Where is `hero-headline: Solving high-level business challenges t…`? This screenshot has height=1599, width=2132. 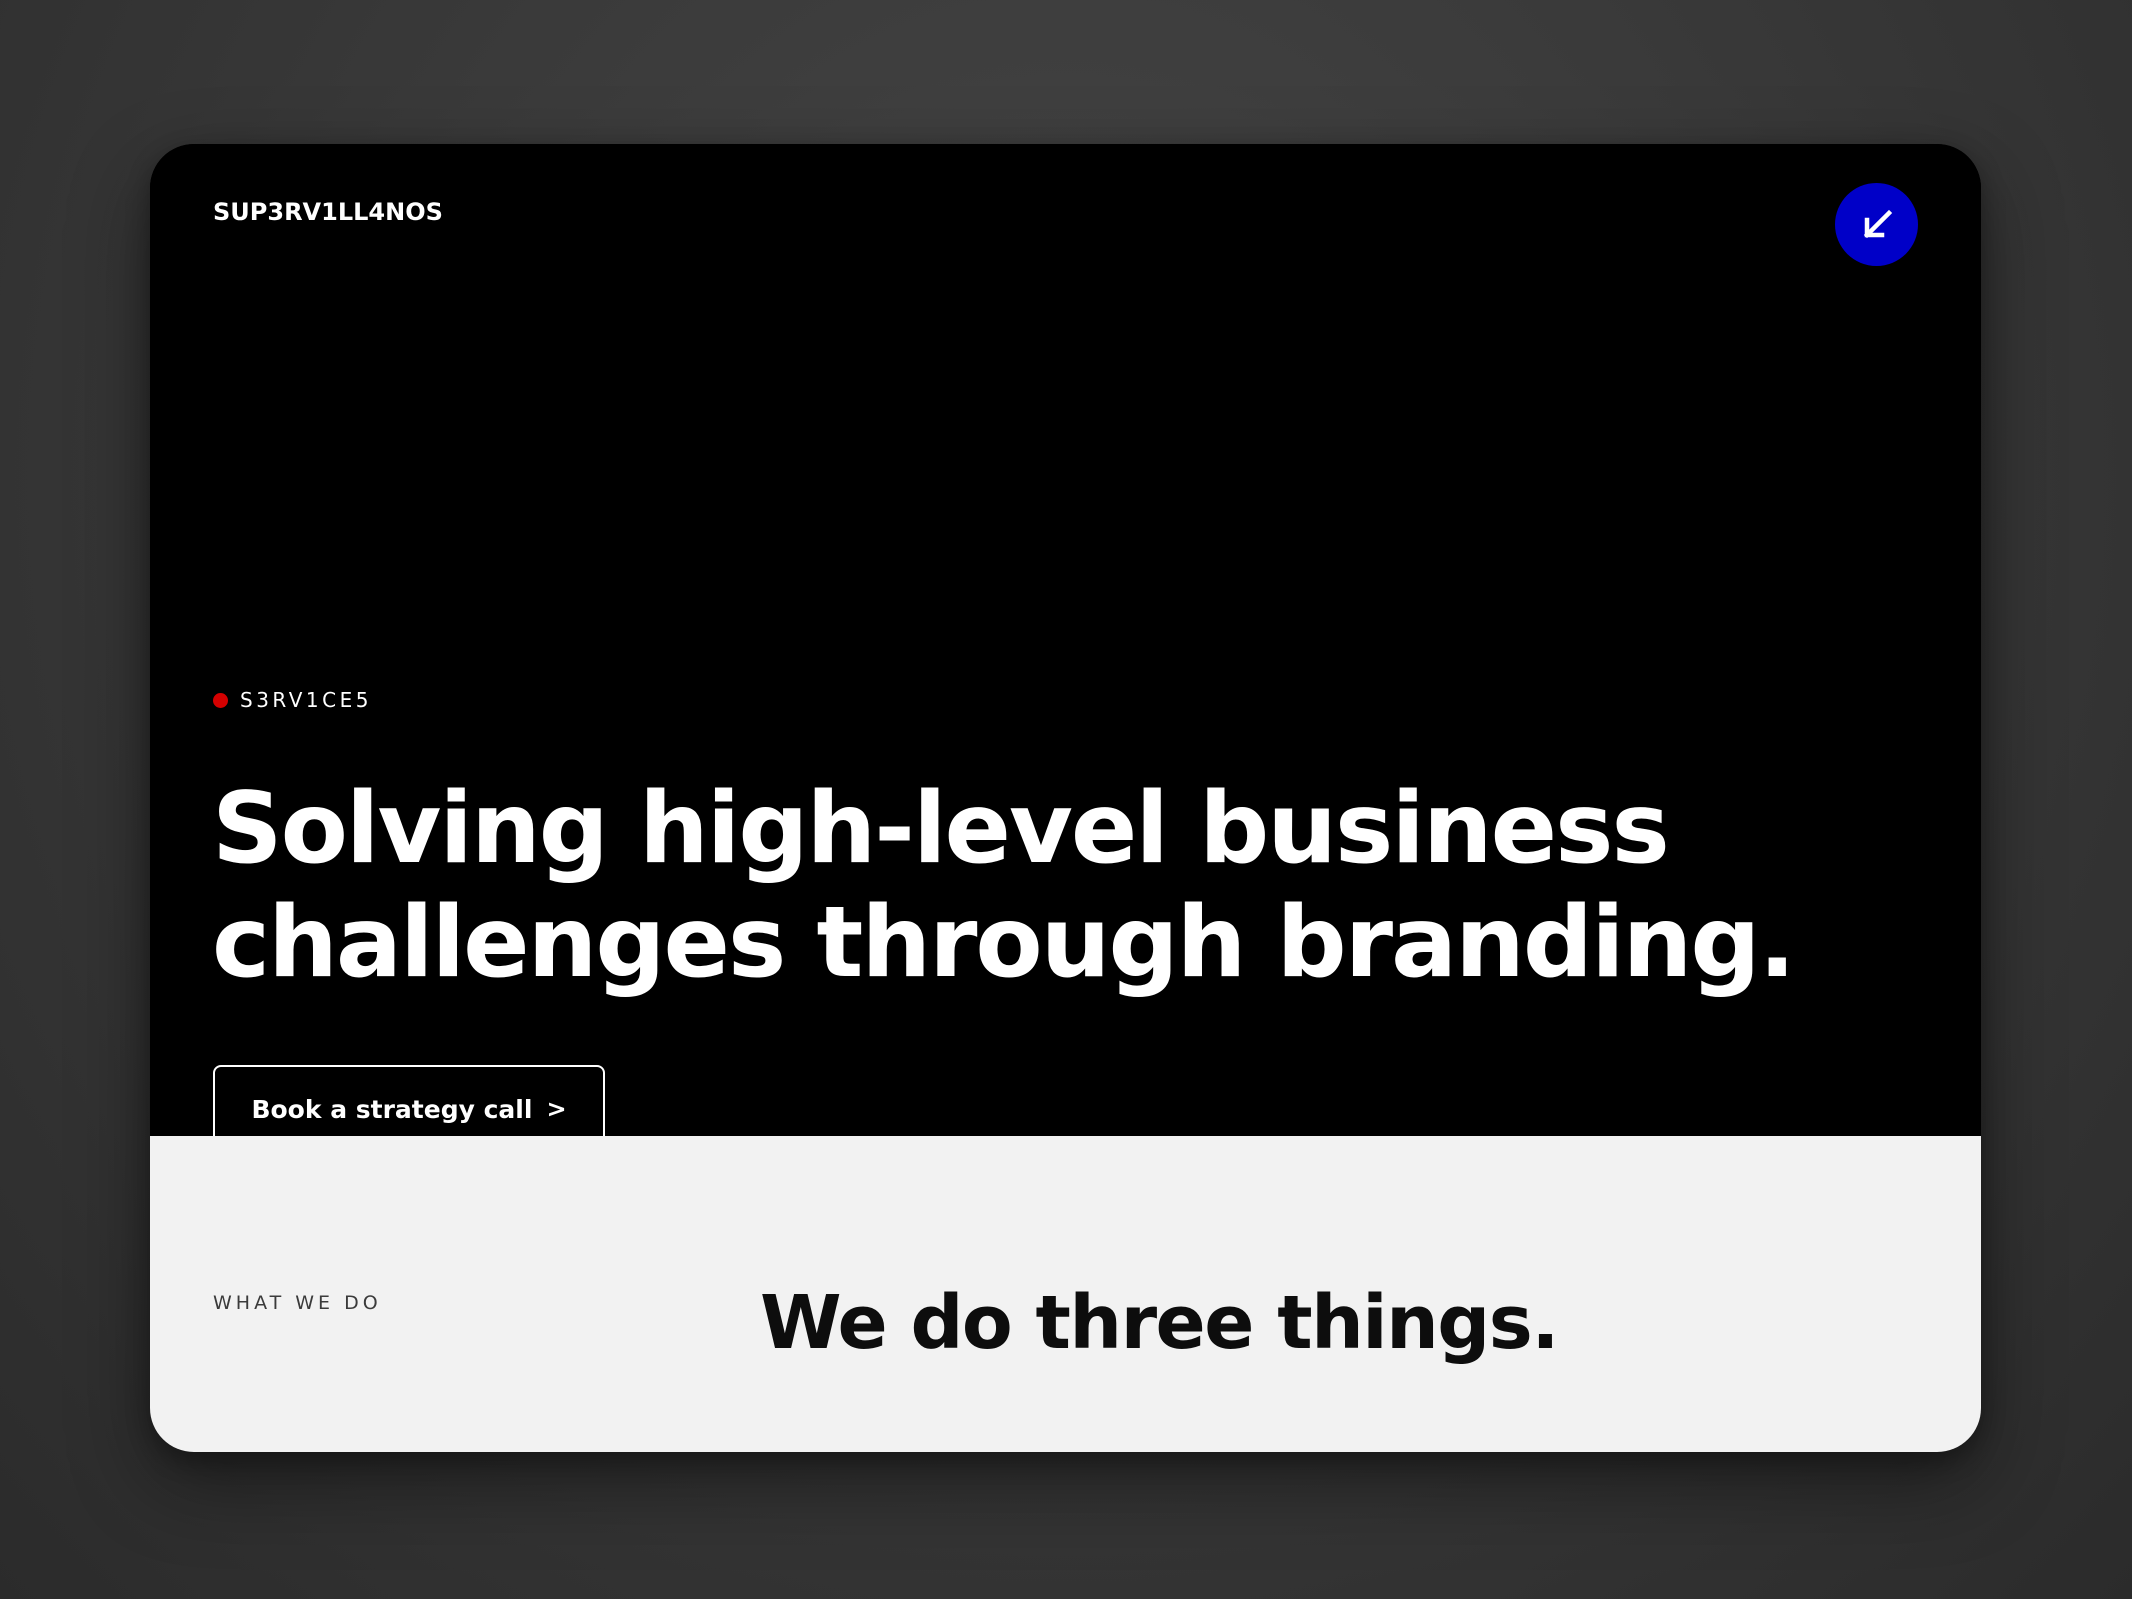 hero-headline: Solving high-level business challenges t… is located at coordinates (1062, 886).